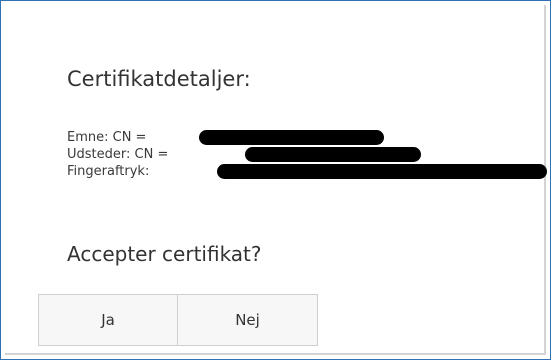  What do you see at coordinates (248, 320) in the screenshot?
I see `no-button: Nej` at bounding box center [248, 320].